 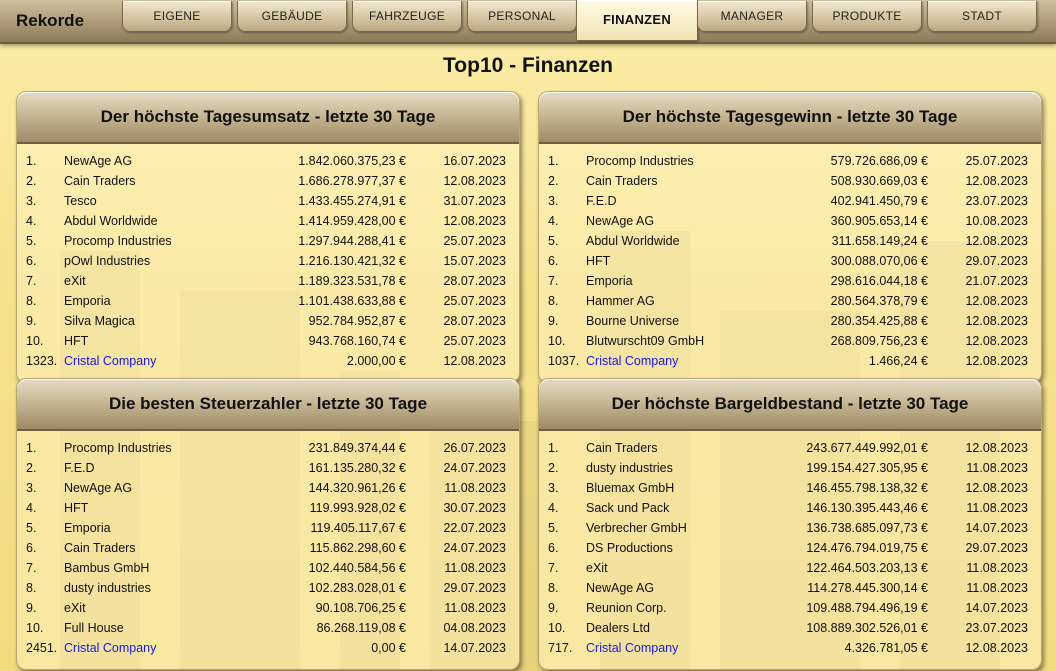 I want to click on ranking-row: 3. F.E.D 402.941.450,79 € 23.07.2023, so click(x=790, y=201).